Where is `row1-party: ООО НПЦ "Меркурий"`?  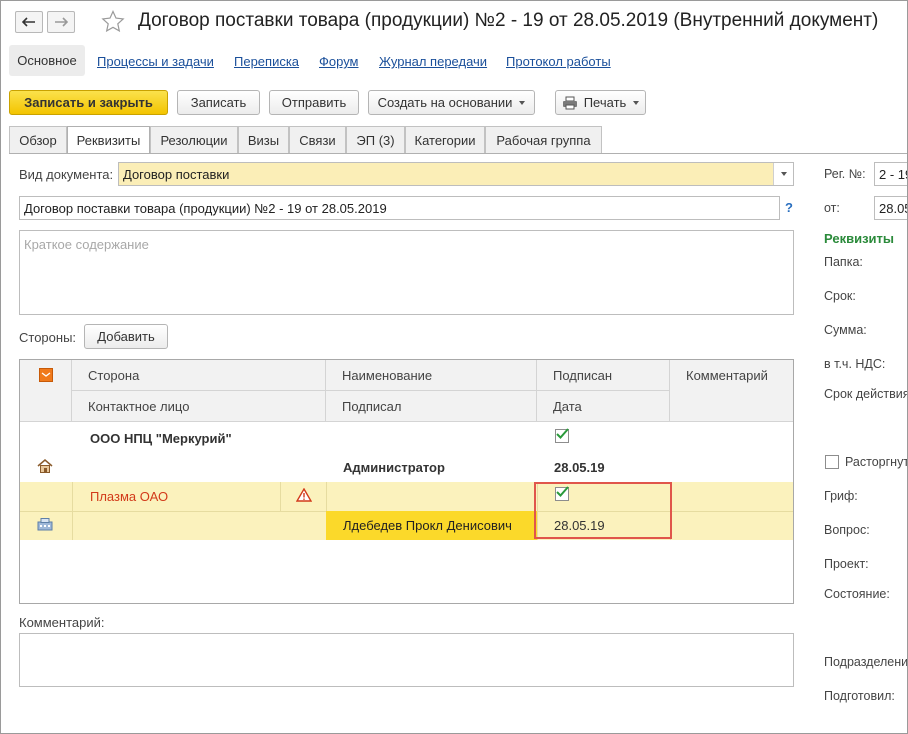
row1-party: ООО НПЦ "Меркурий" is located at coordinates (161, 438).